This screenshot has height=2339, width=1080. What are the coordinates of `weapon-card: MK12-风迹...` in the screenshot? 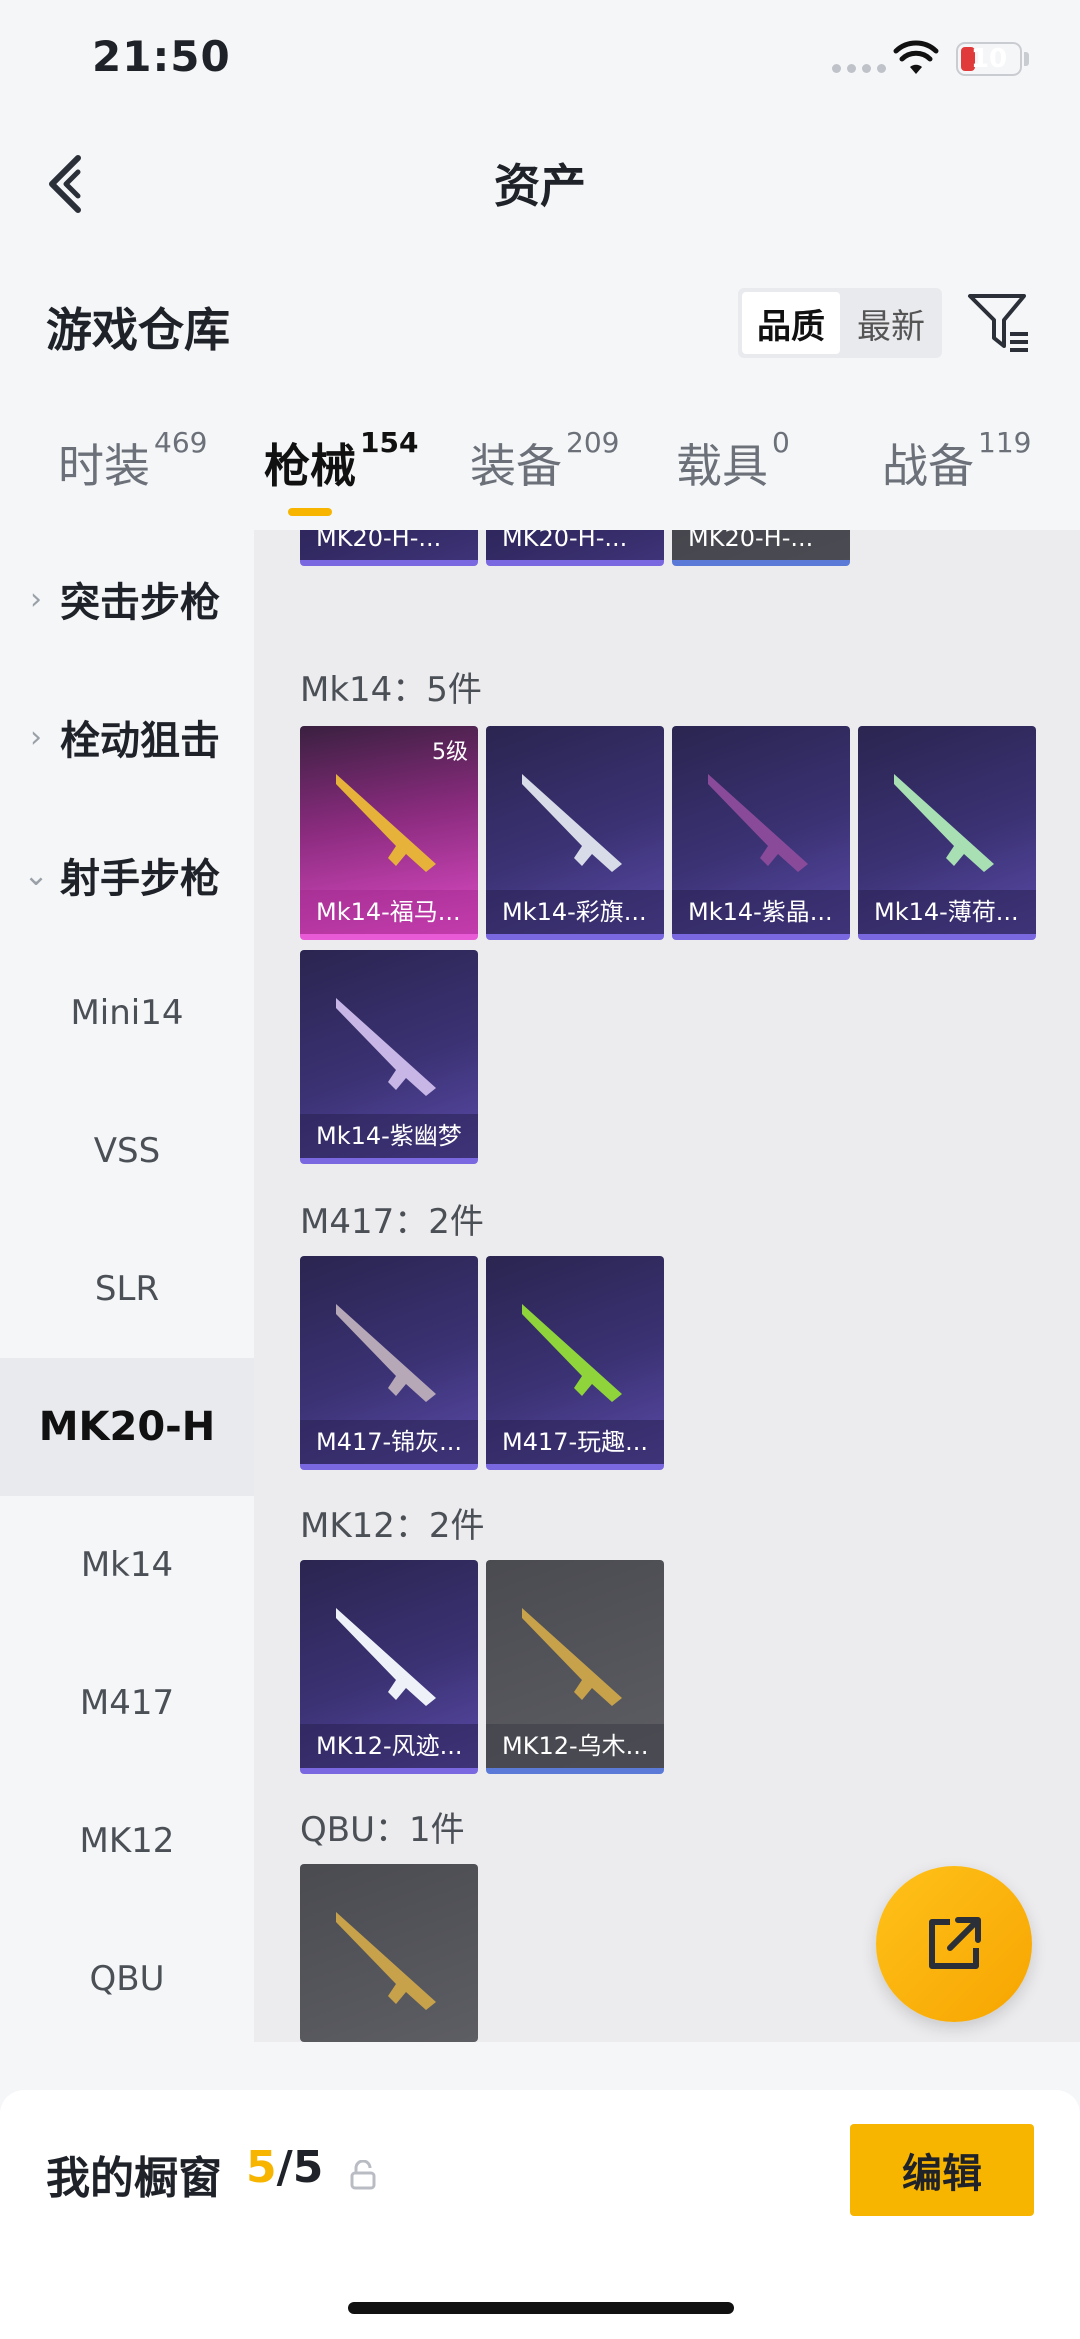 It's located at (389, 1667).